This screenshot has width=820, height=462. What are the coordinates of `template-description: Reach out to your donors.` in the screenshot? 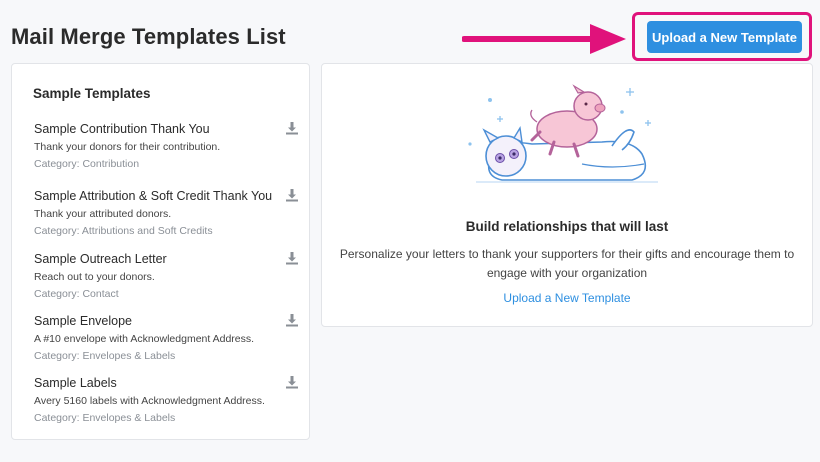 It's located at (94, 277).